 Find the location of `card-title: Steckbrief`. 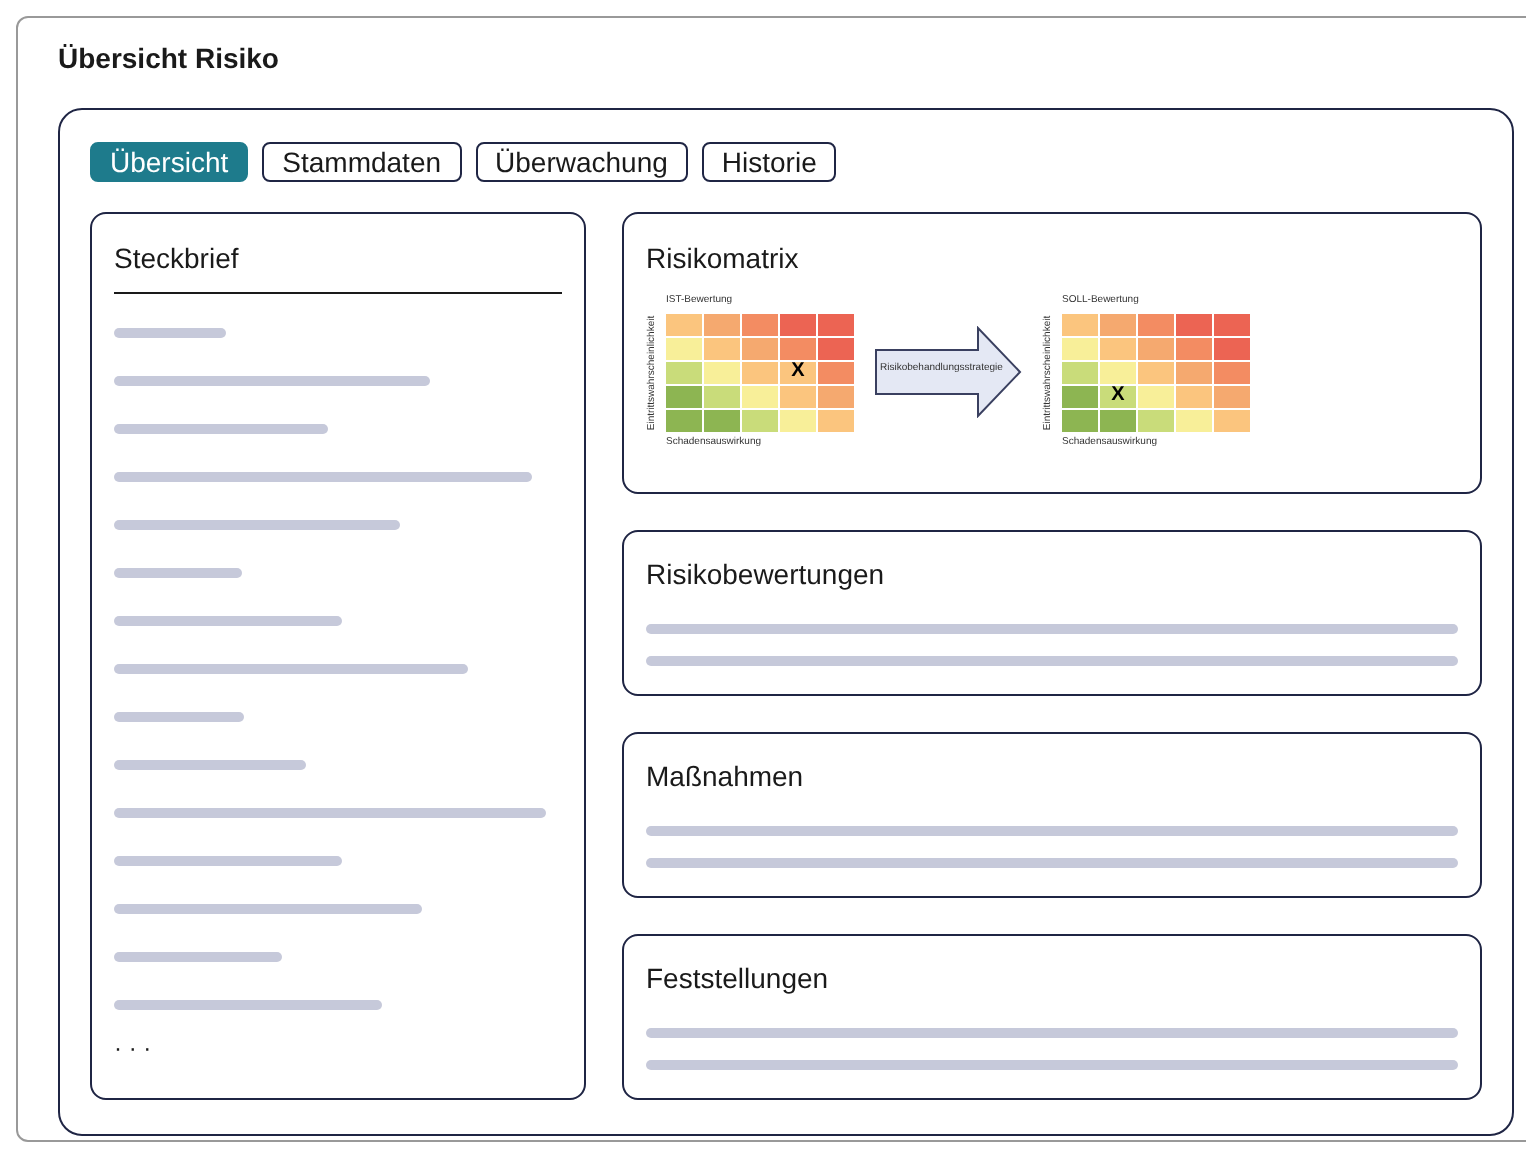

card-title: Steckbrief is located at coordinates (338, 266).